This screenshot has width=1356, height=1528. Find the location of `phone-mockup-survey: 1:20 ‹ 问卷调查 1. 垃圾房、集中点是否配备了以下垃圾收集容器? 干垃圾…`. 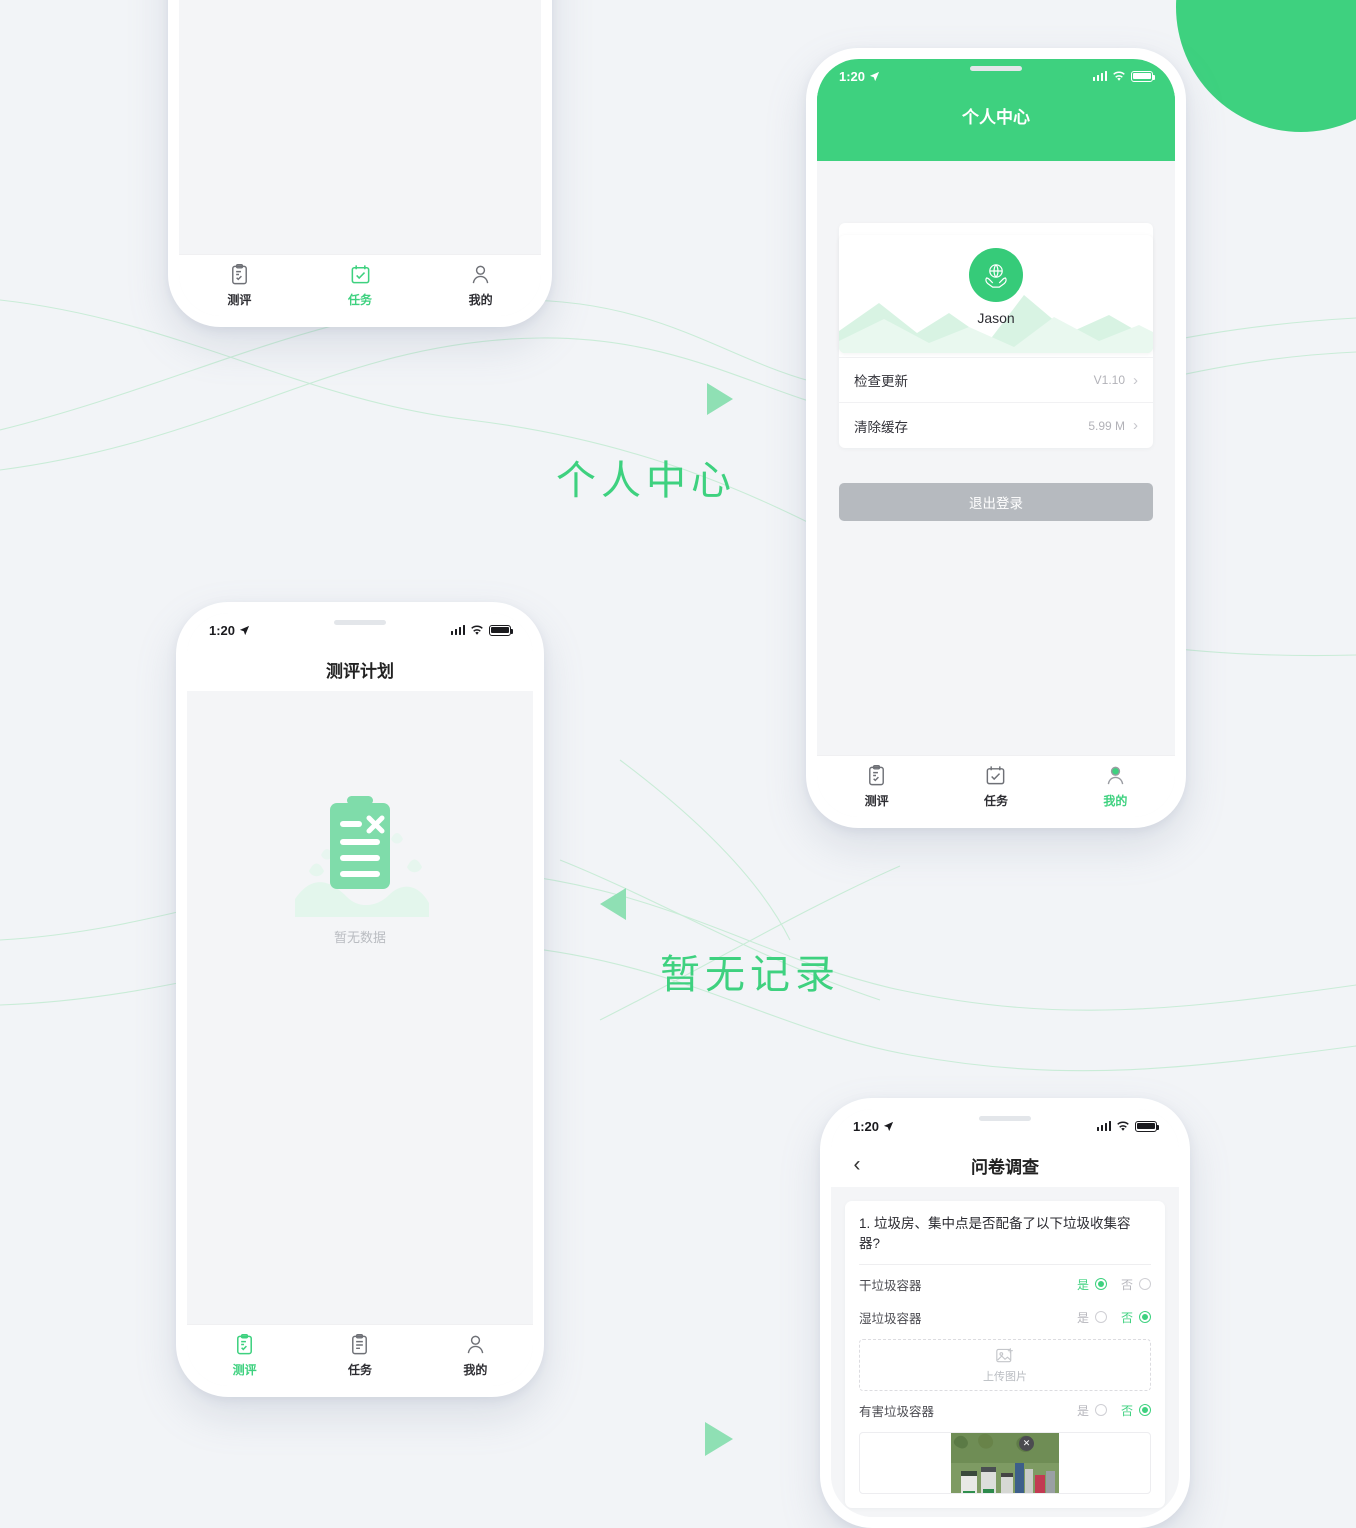

phone-mockup-survey: 1:20 ‹ 问卷调查 1. 垃圾房、集中点是否配备了以下垃圾收集容器? 干垃圾… is located at coordinates (1005, 1313).